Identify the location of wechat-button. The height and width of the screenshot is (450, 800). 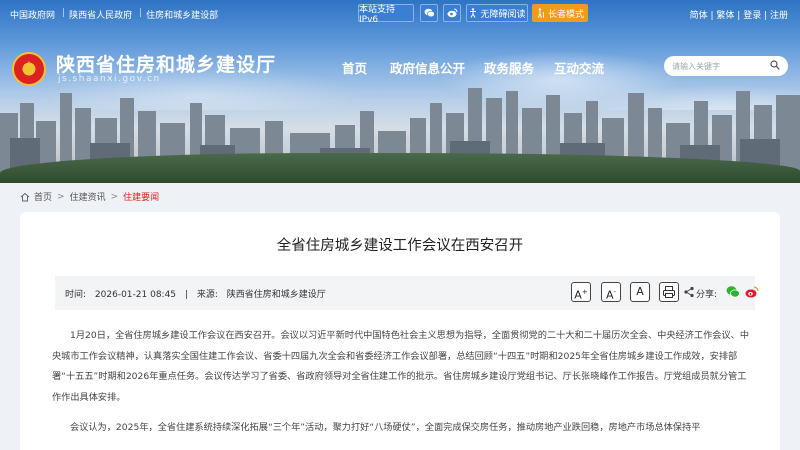
(429, 13).